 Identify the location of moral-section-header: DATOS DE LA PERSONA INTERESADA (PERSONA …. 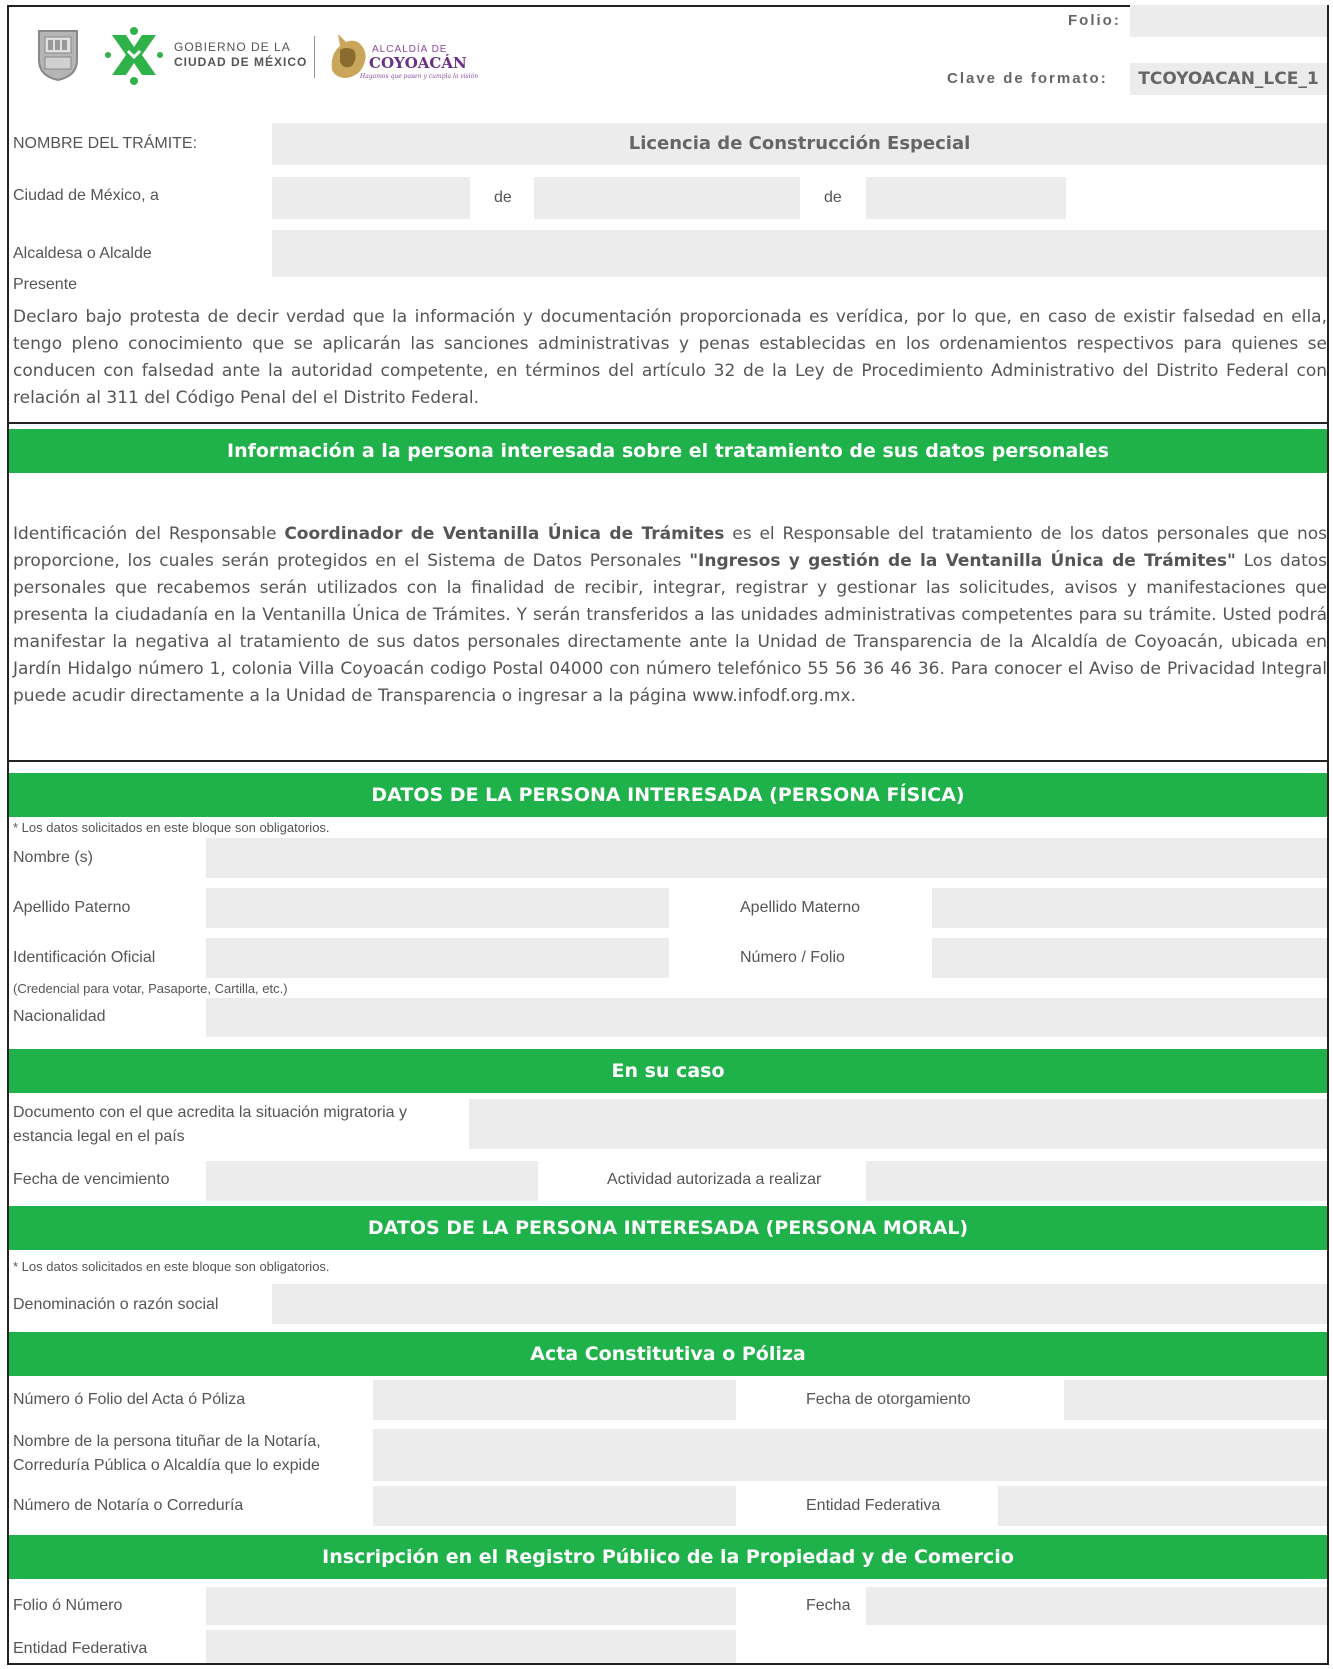
(668, 1228).